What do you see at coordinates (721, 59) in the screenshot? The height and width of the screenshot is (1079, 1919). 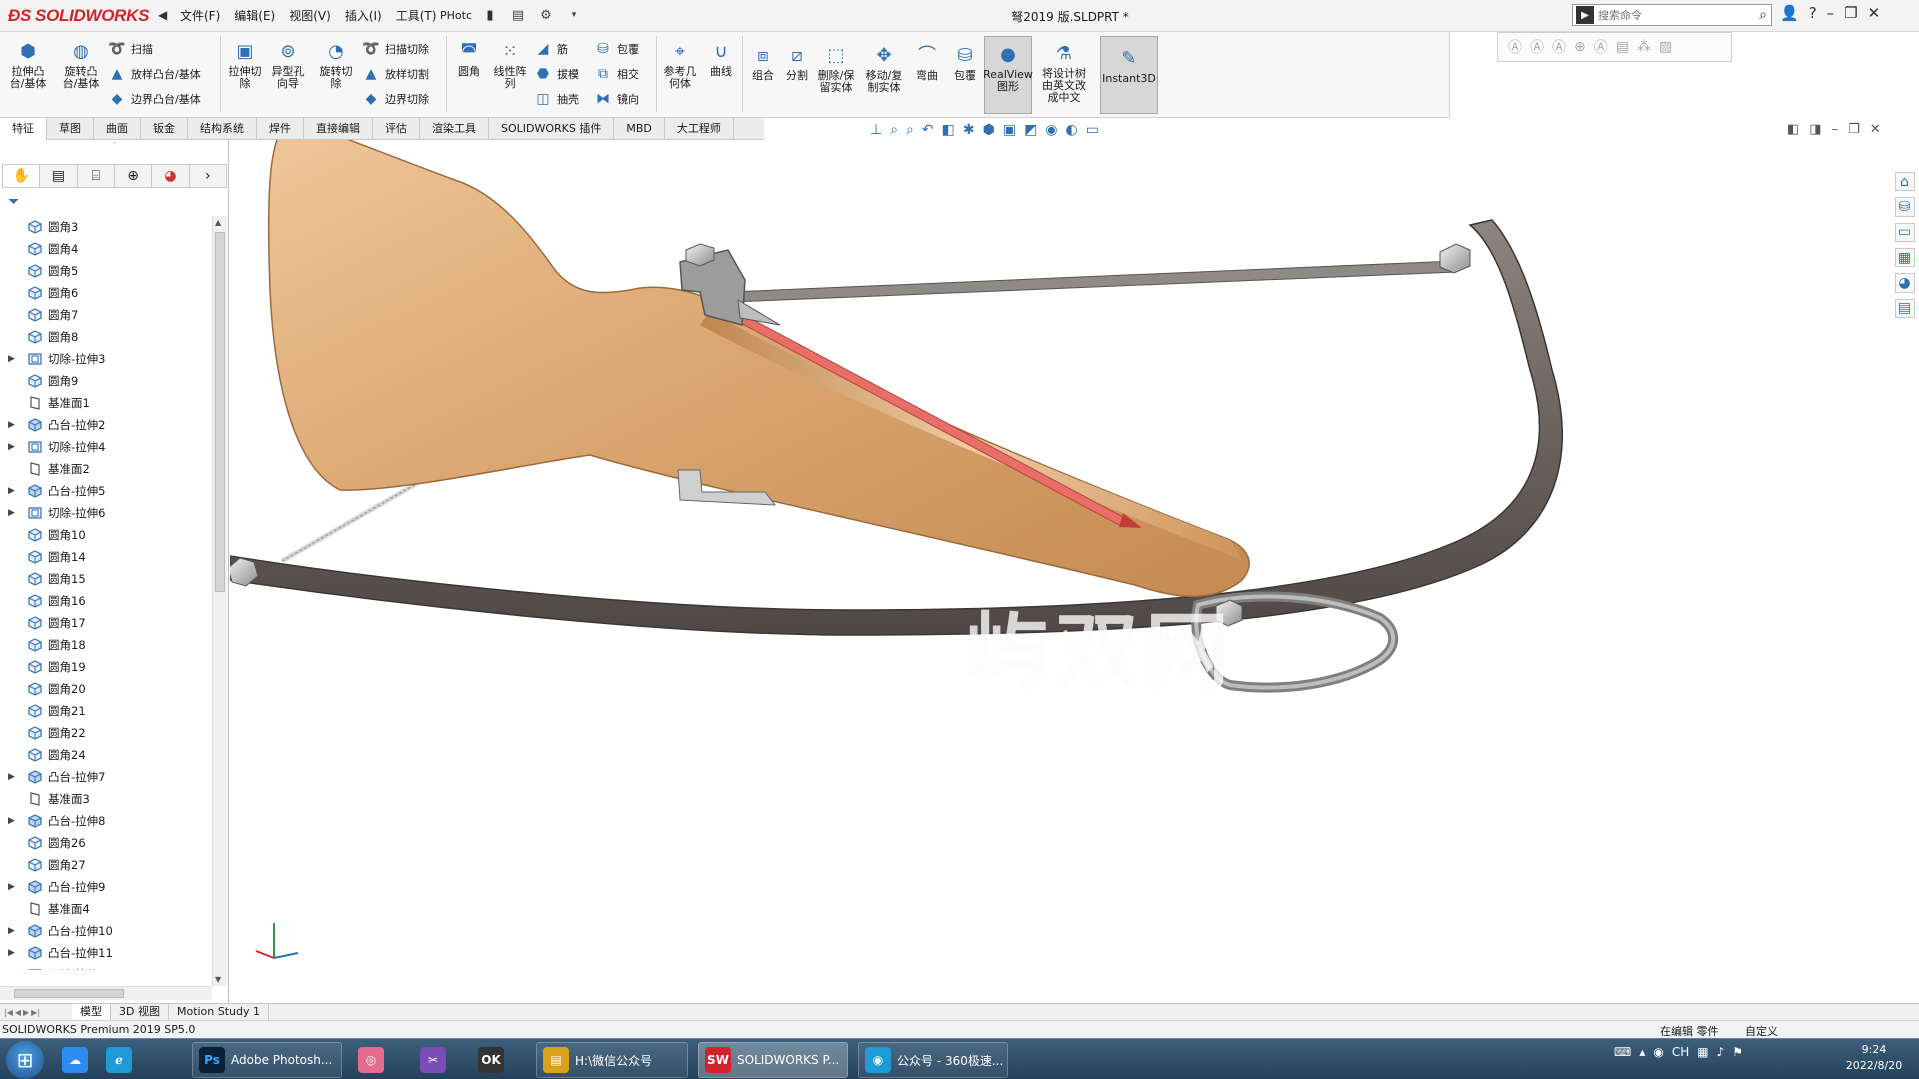 I see `curves-button: ∪ 曲线` at bounding box center [721, 59].